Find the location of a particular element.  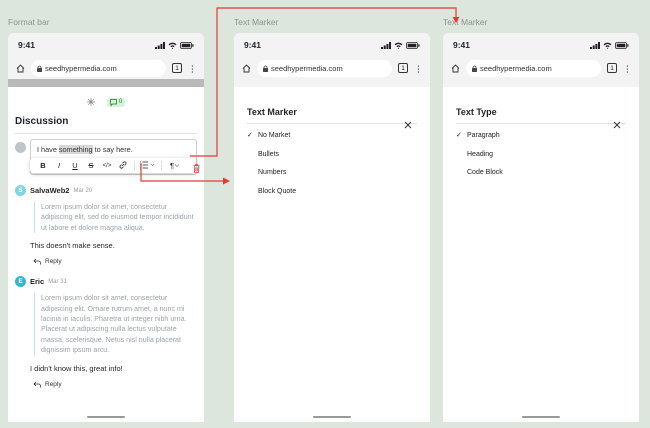

italic-button: I is located at coordinates (59, 165).